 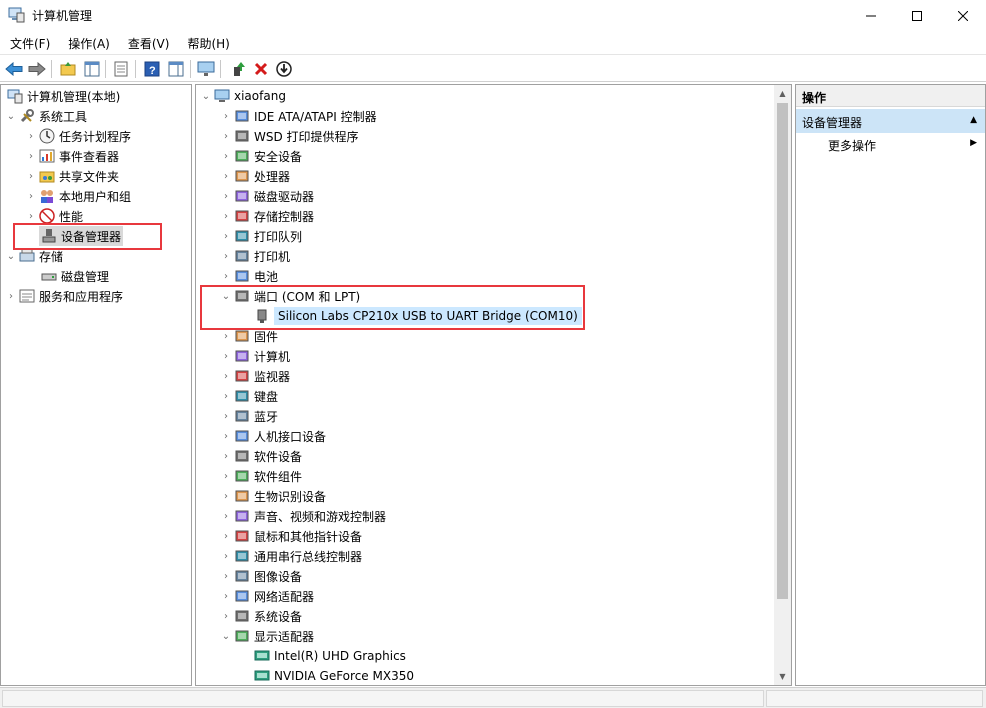 What do you see at coordinates (267, 636) in the screenshot?
I see `device-category-display: ⌄ 显示适配器` at bounding box center [267, 636].